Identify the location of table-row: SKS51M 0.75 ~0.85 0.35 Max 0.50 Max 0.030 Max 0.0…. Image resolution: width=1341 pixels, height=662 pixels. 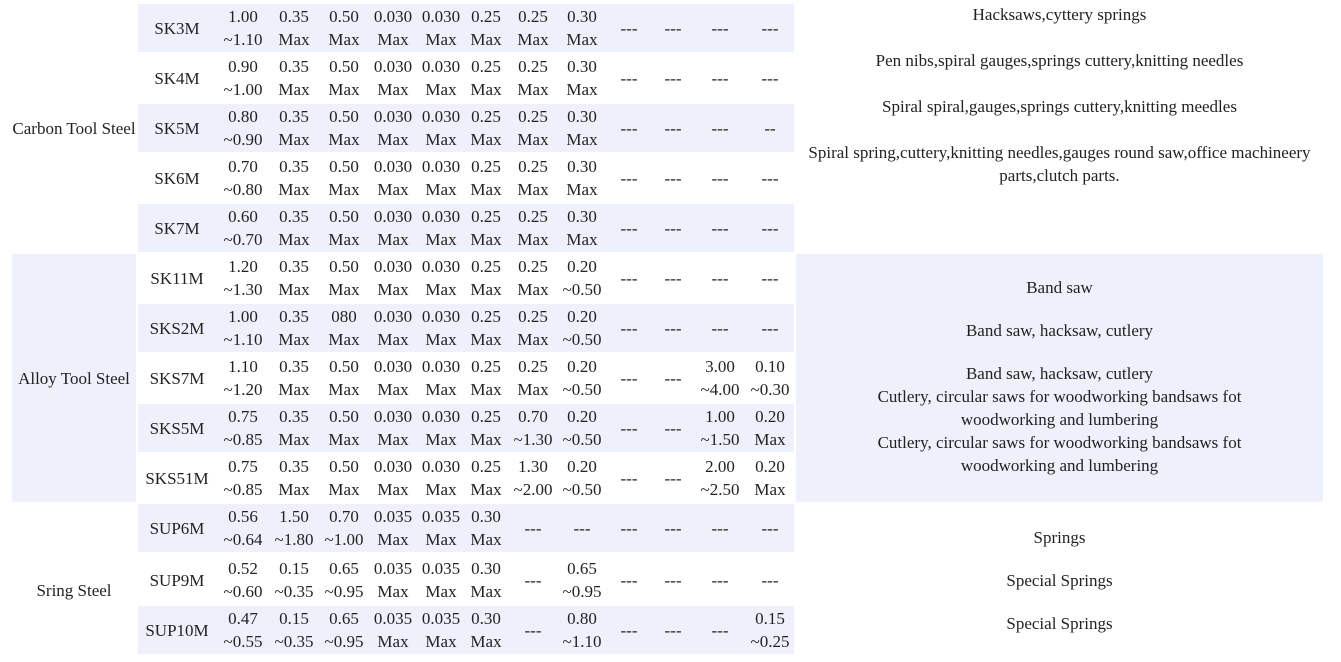
(466, 478).